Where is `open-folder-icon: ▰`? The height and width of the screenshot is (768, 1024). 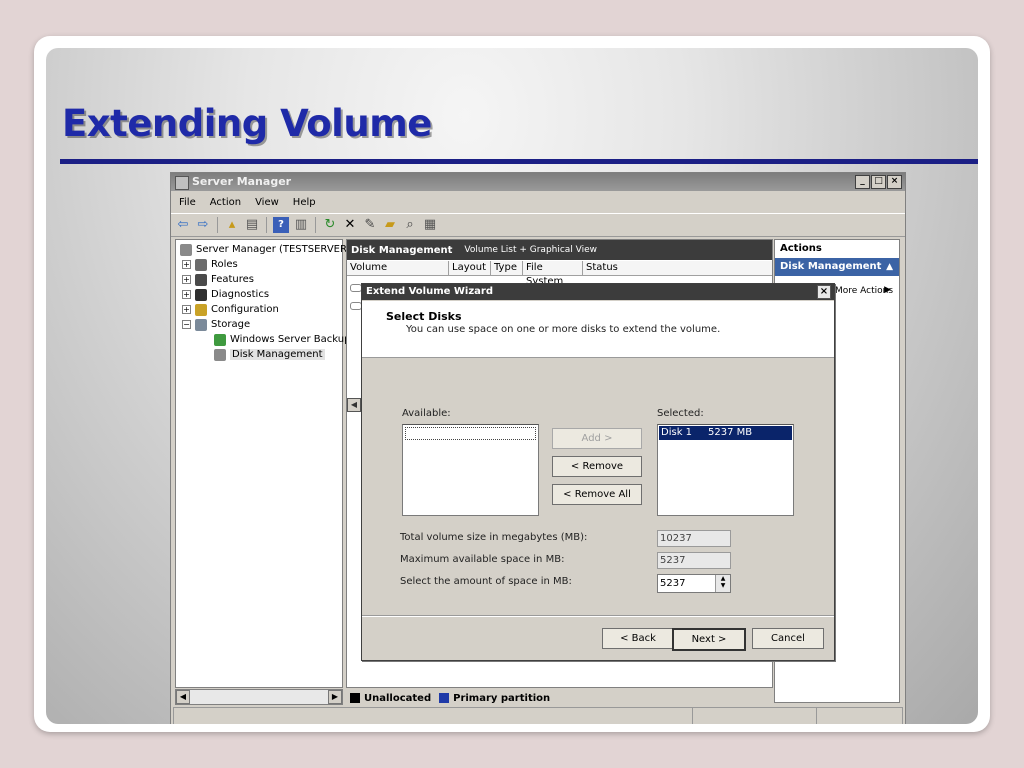
open-folder-icon: ▰ is located at coordinates (390, 225).